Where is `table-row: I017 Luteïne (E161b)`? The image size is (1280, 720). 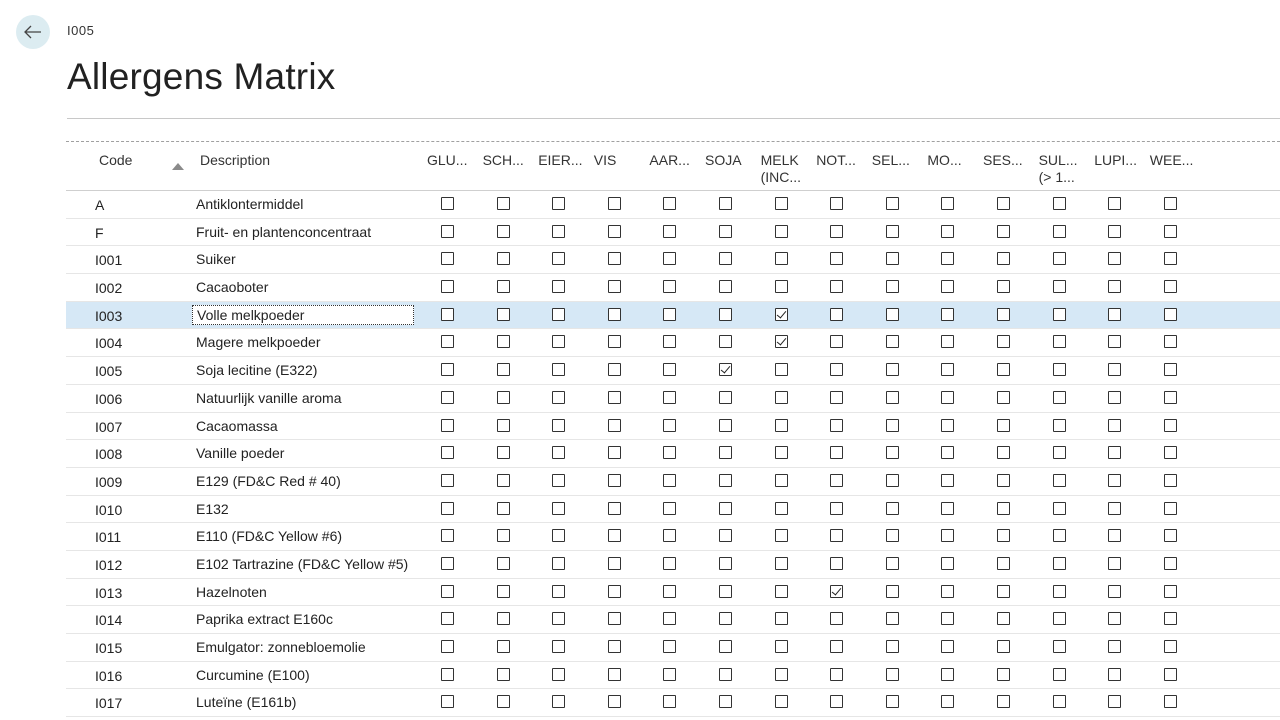
table-row: I017 Luteïne (E161b) is located at coordinates (673, 703).